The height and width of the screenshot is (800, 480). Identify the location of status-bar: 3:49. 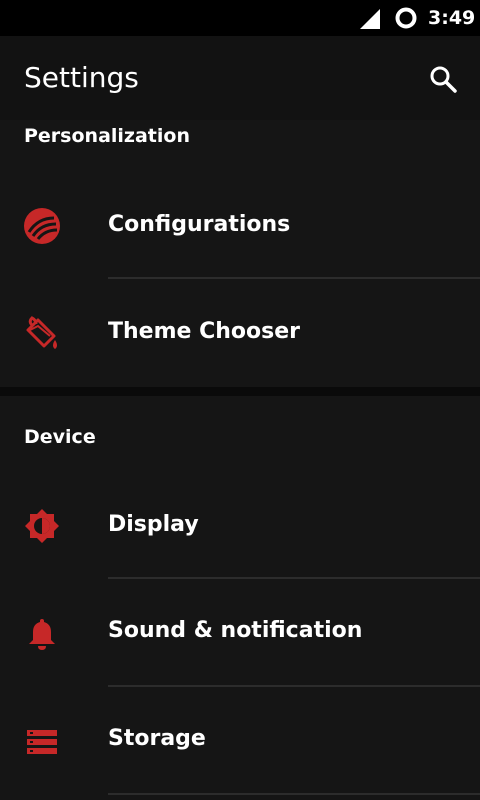
(240, 18).